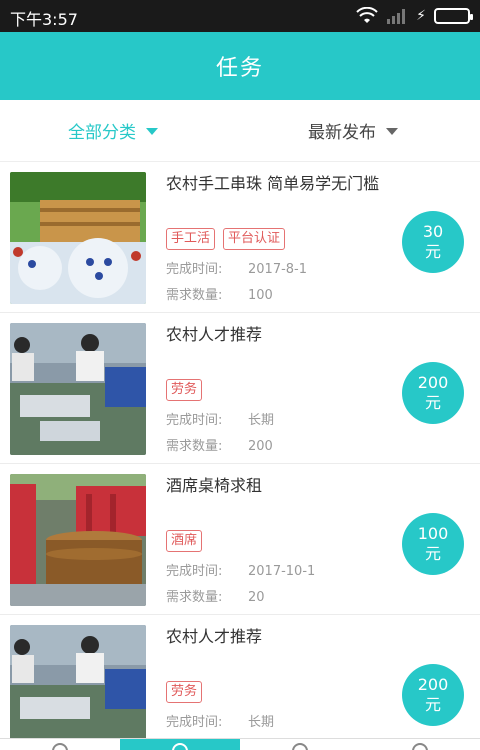 The width and height of the screenshot is (480, 750). Describe the element at coordinates (260, 446) in the screenshot. I see `quantity-value: 200` at that location.